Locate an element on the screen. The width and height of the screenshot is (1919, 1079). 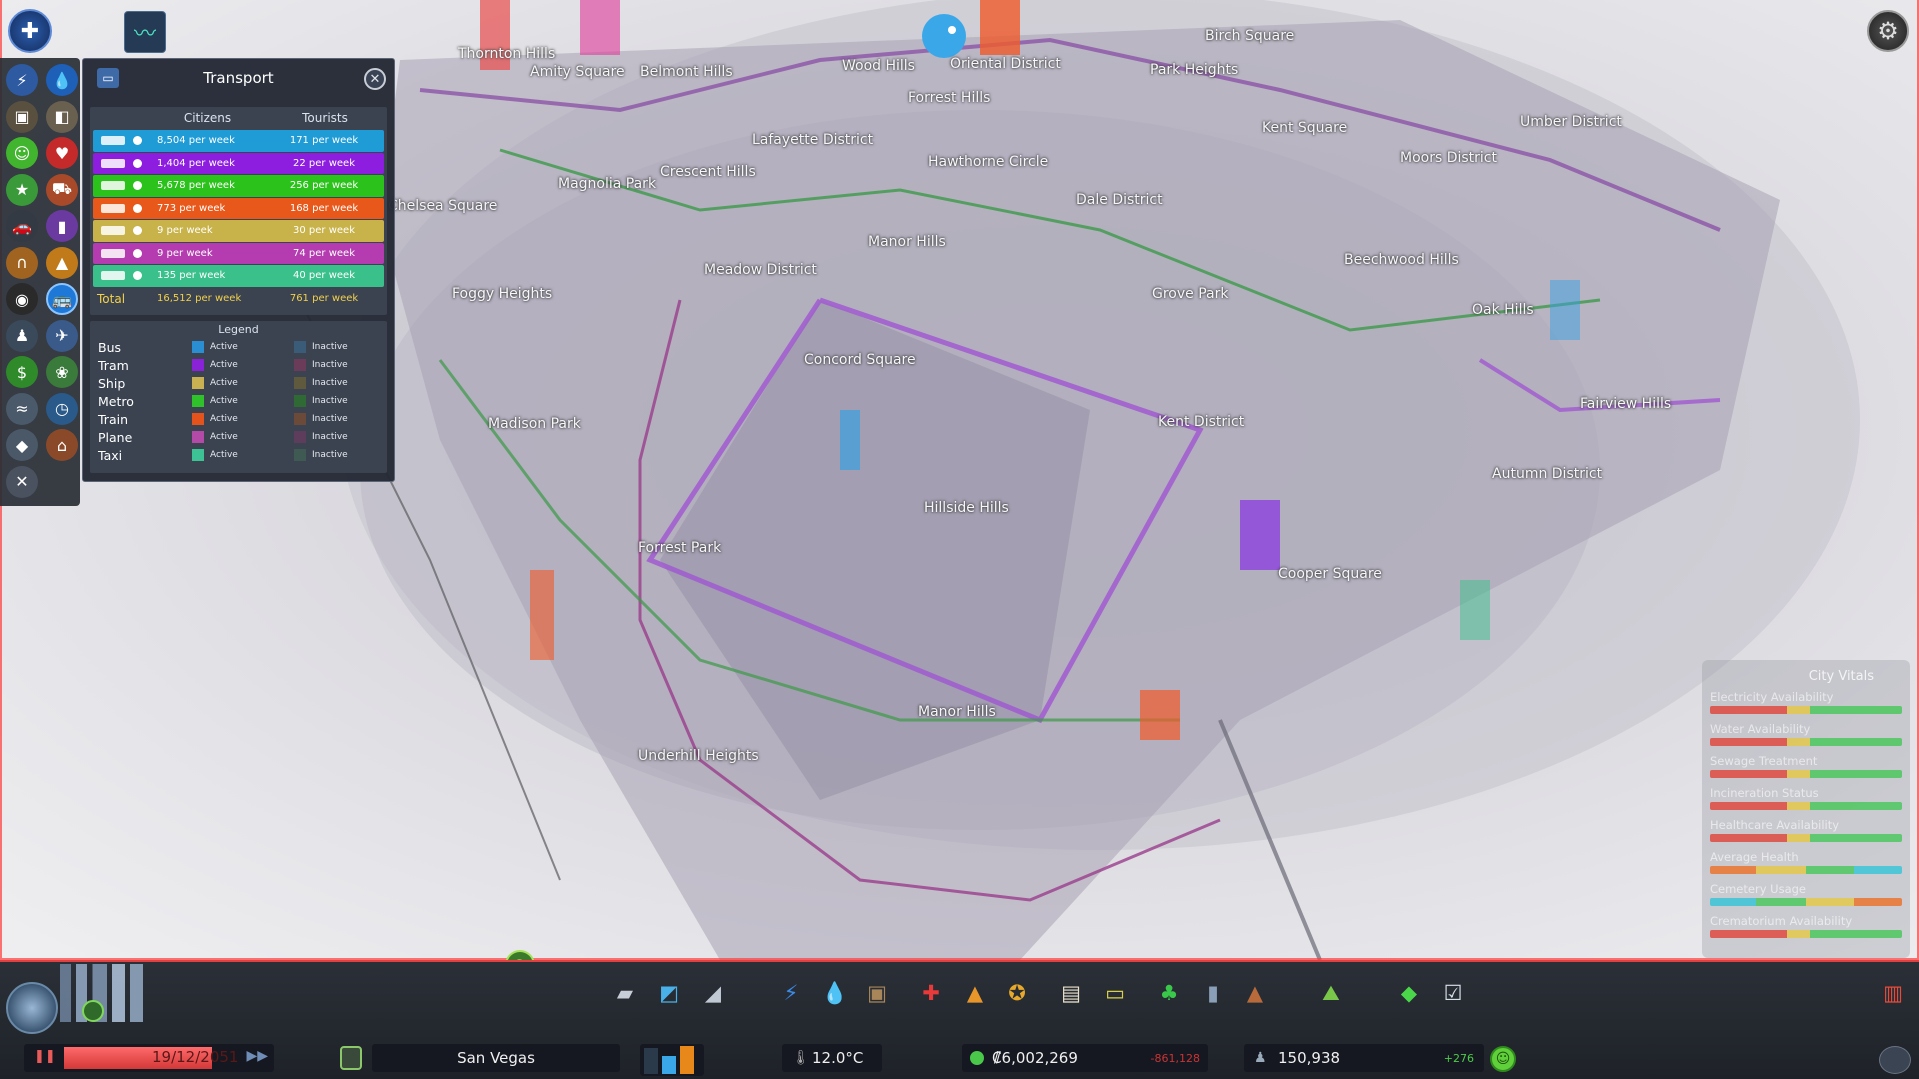
water-tool-icon: 💧 is located at coordinates (835, 993).